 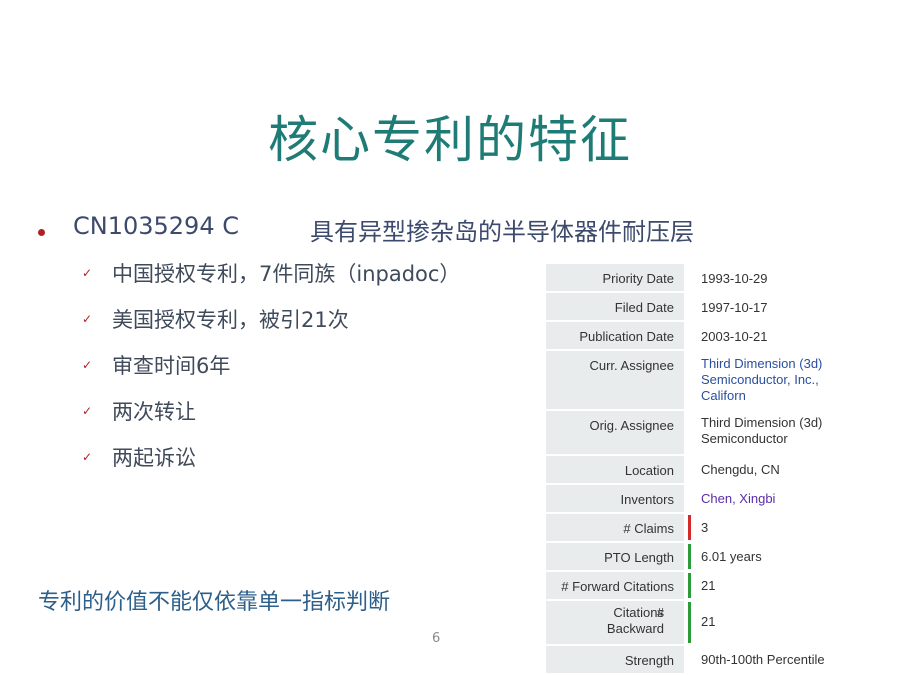 I want to click on slide-title: 核心专利的特征, so click(x=450, y=140).